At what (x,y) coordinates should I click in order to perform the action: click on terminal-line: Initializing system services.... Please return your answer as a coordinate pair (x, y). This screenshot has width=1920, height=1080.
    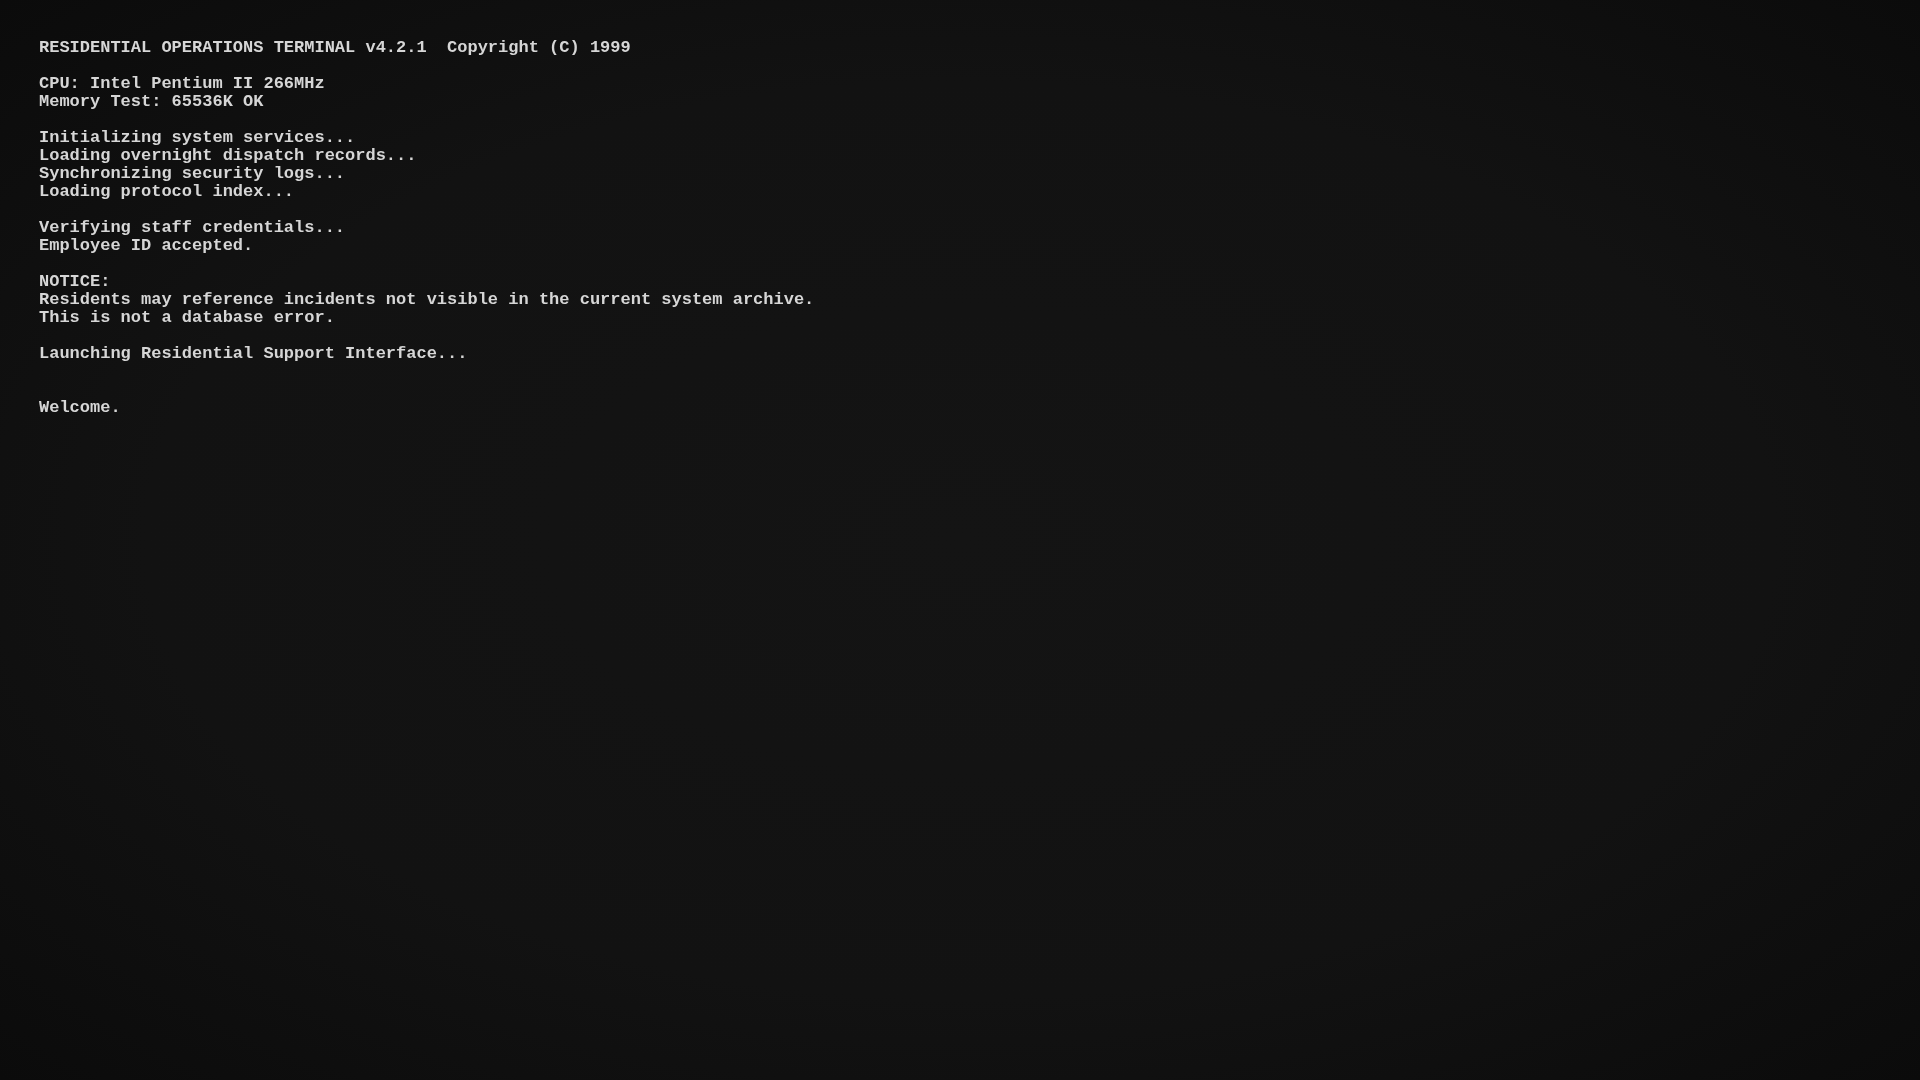
    Looking at the image, I should click on (197, 138).